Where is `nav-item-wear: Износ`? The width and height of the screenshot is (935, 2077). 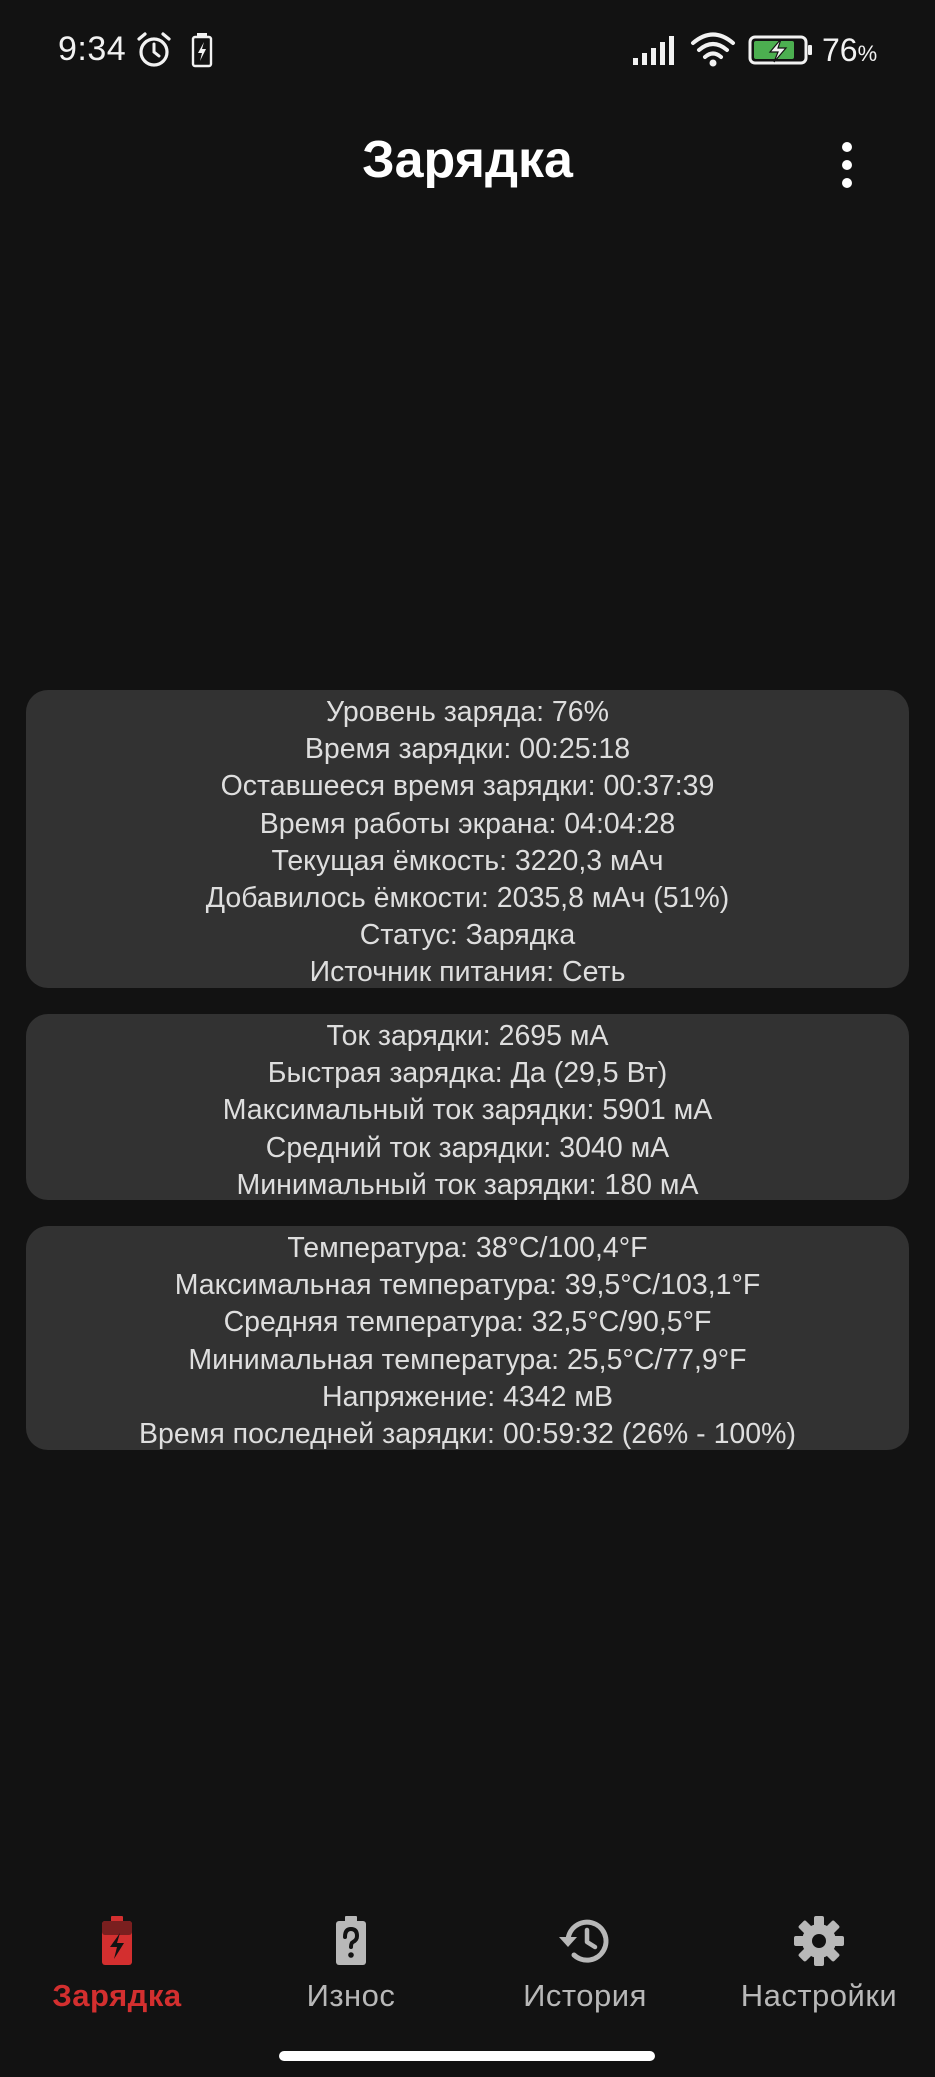 nav-item-wear: Износ is located at coordinates (351, 1970).